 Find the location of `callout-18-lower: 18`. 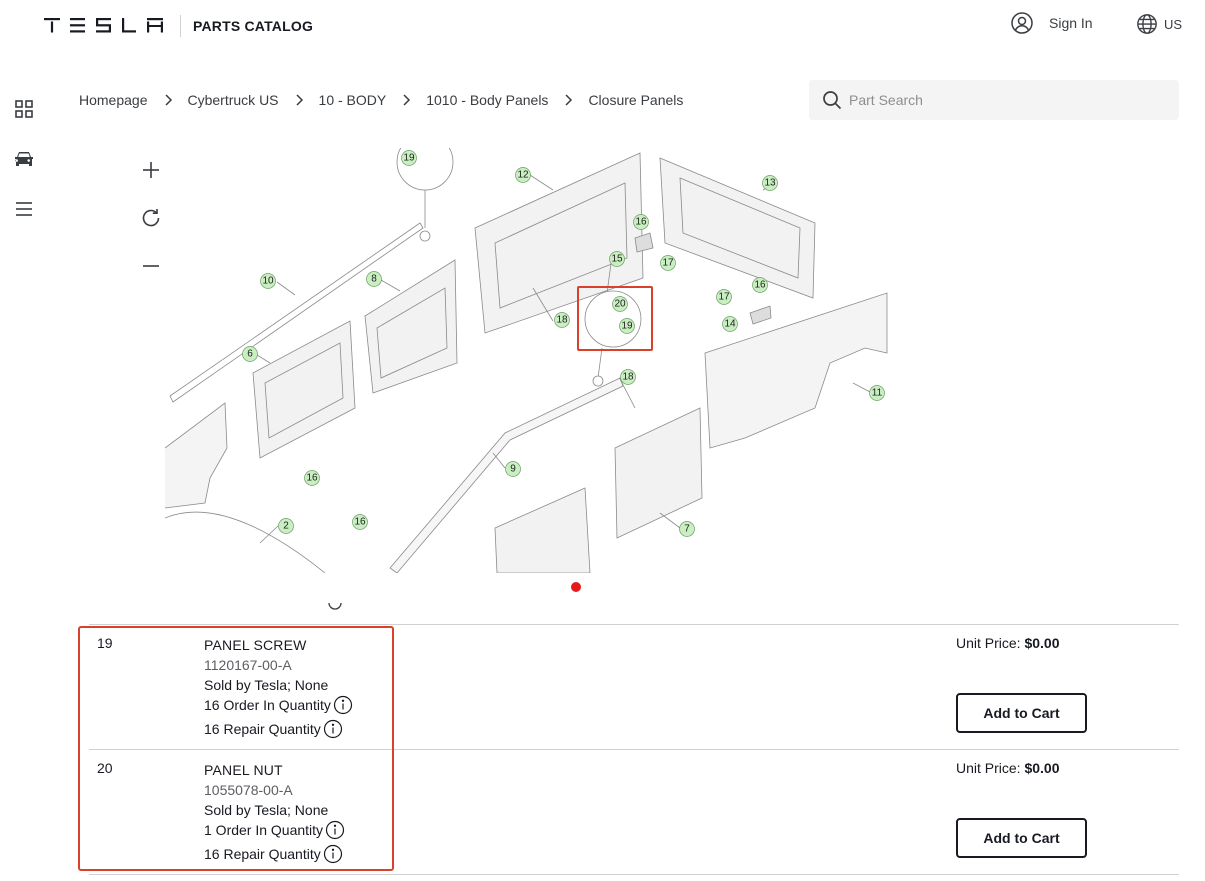

callout-18-lower: 18 is located at coordinates (628, 377).